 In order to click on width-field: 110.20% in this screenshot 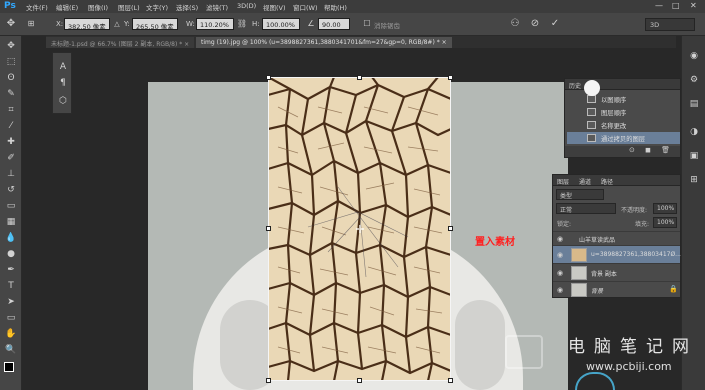, I will do `click(215, 24)`.